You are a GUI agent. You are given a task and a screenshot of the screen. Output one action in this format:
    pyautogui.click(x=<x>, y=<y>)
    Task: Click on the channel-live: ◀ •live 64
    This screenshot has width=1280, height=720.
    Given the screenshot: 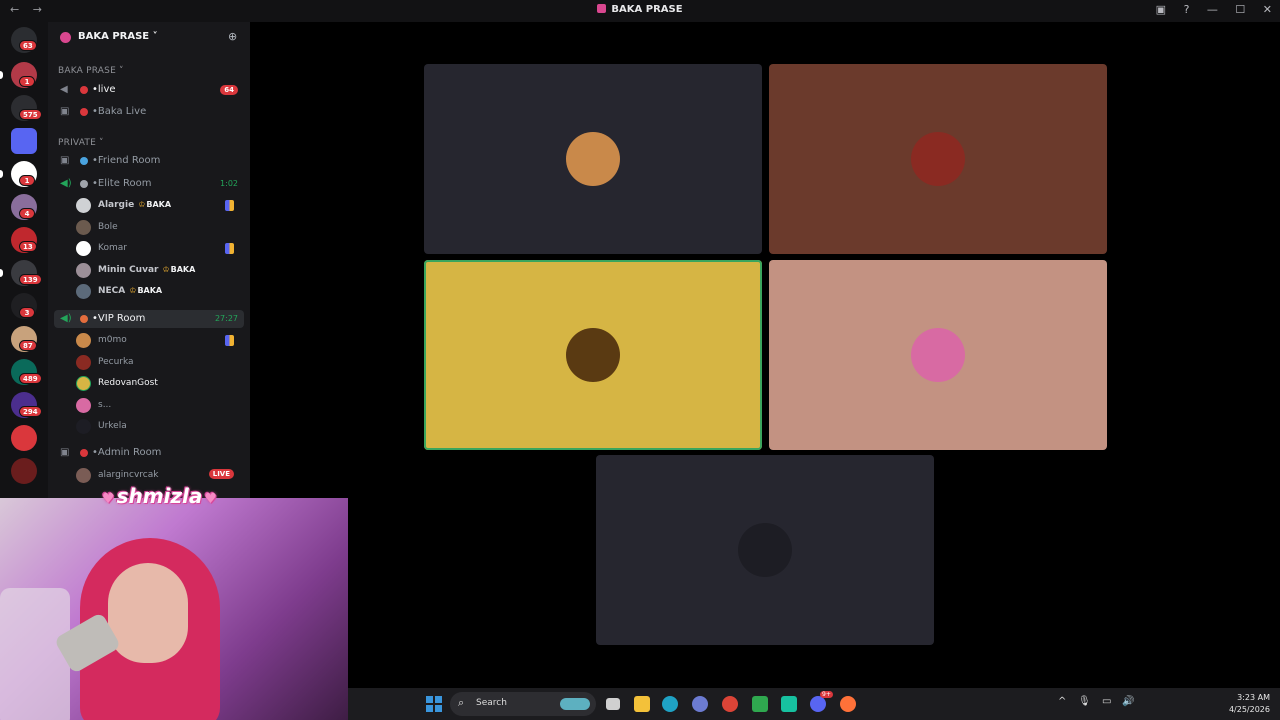 What is the action you would take?
    pyautogui.click(x=149, y=90)
    